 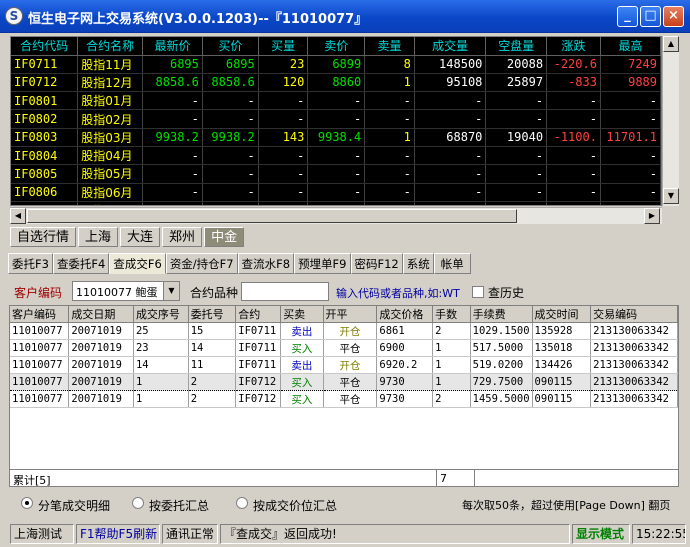 I want to click on quote-col-header: 卖价, so click(x=336, y=46).